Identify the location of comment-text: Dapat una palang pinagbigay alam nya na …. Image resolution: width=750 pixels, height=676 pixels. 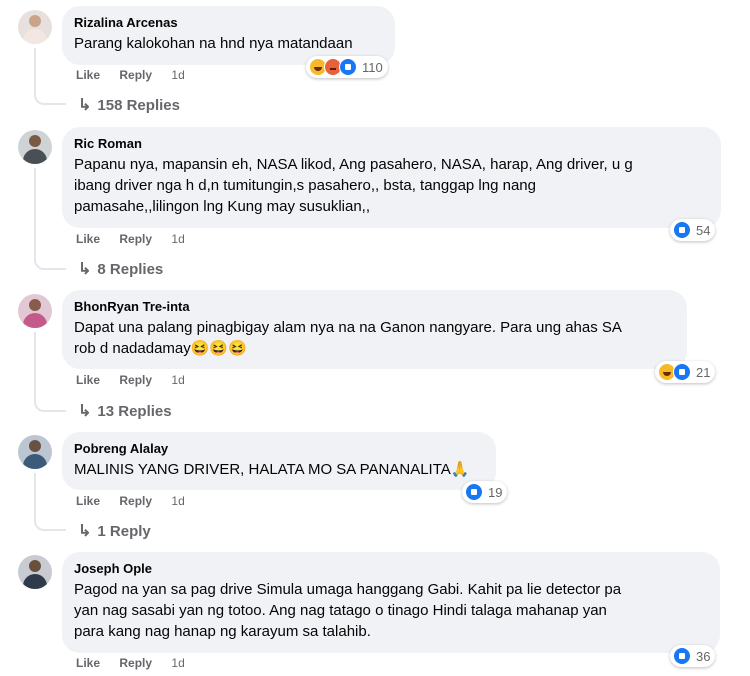
(374, 338).